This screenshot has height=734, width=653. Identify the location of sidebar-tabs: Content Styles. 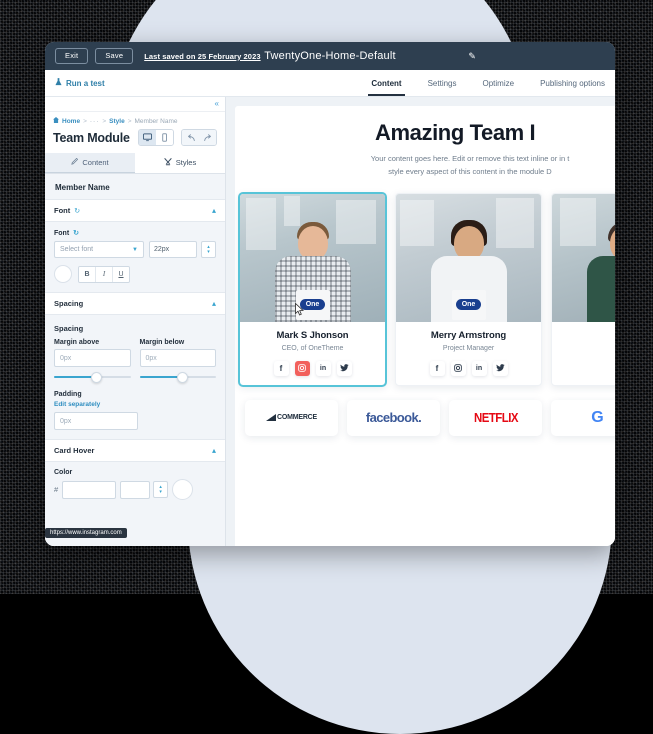
(135, 163).